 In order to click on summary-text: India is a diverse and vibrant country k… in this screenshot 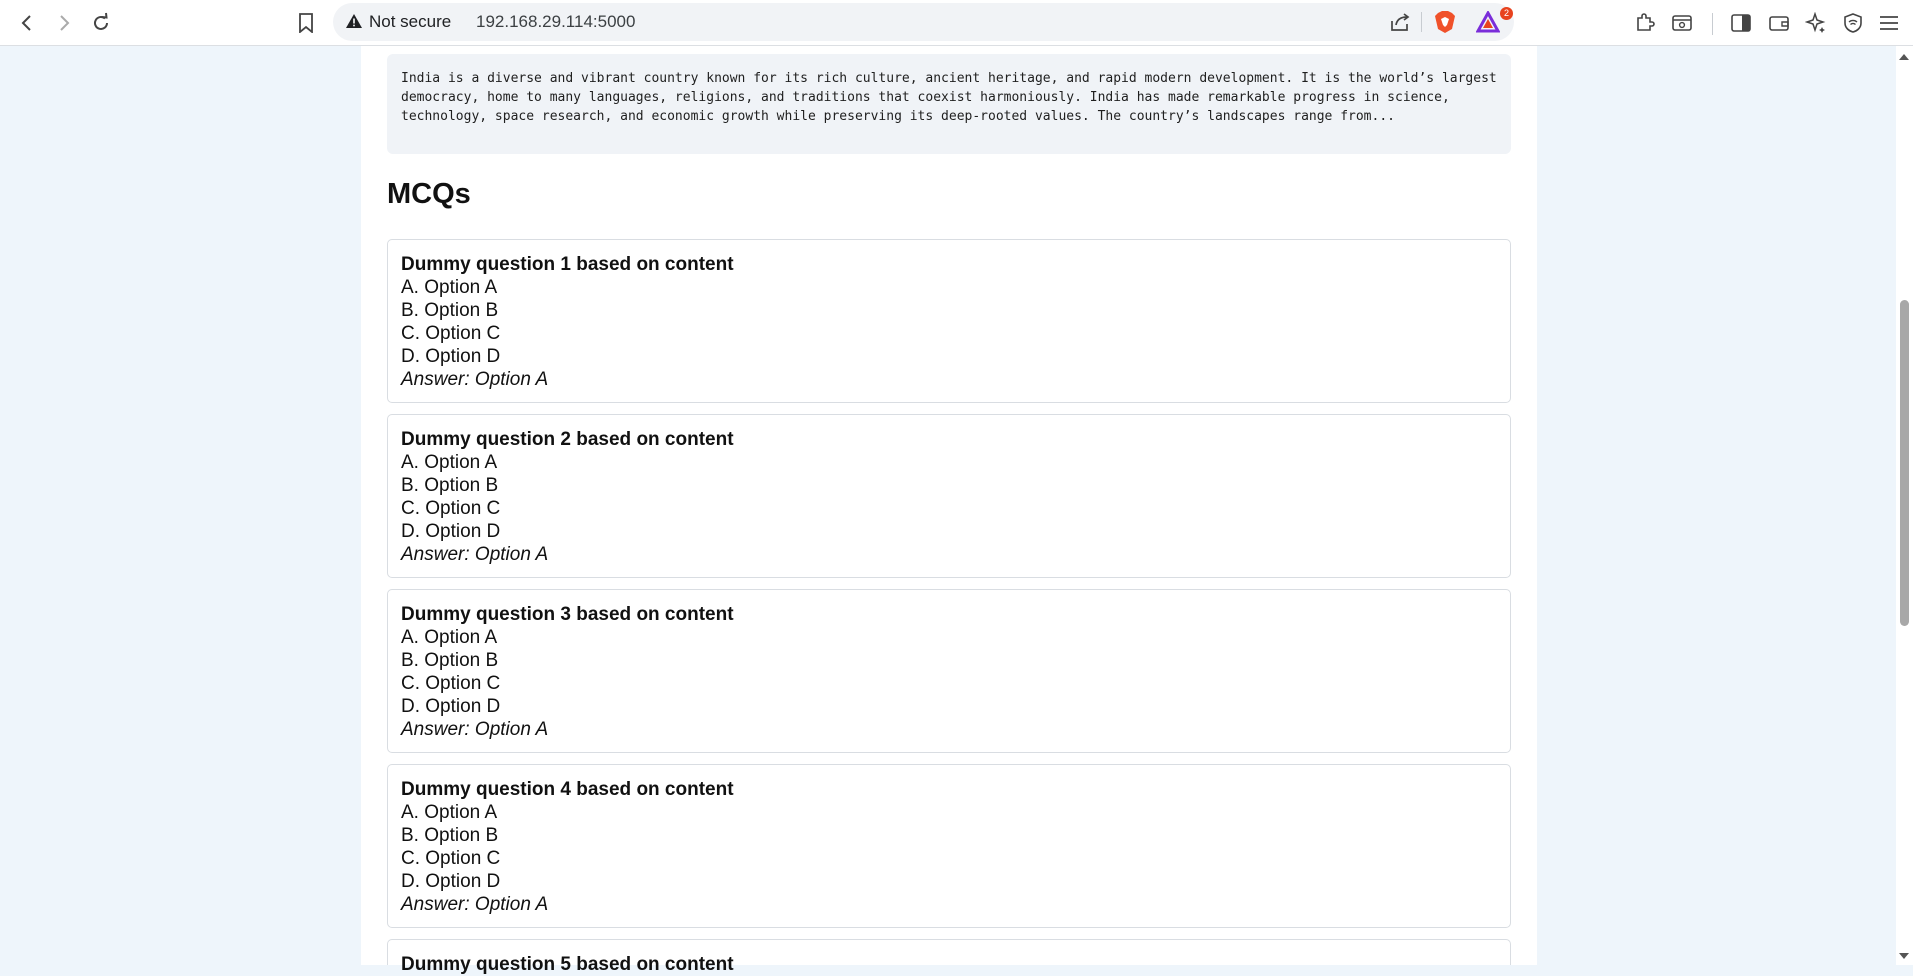, I will do `click(949, 104)`.